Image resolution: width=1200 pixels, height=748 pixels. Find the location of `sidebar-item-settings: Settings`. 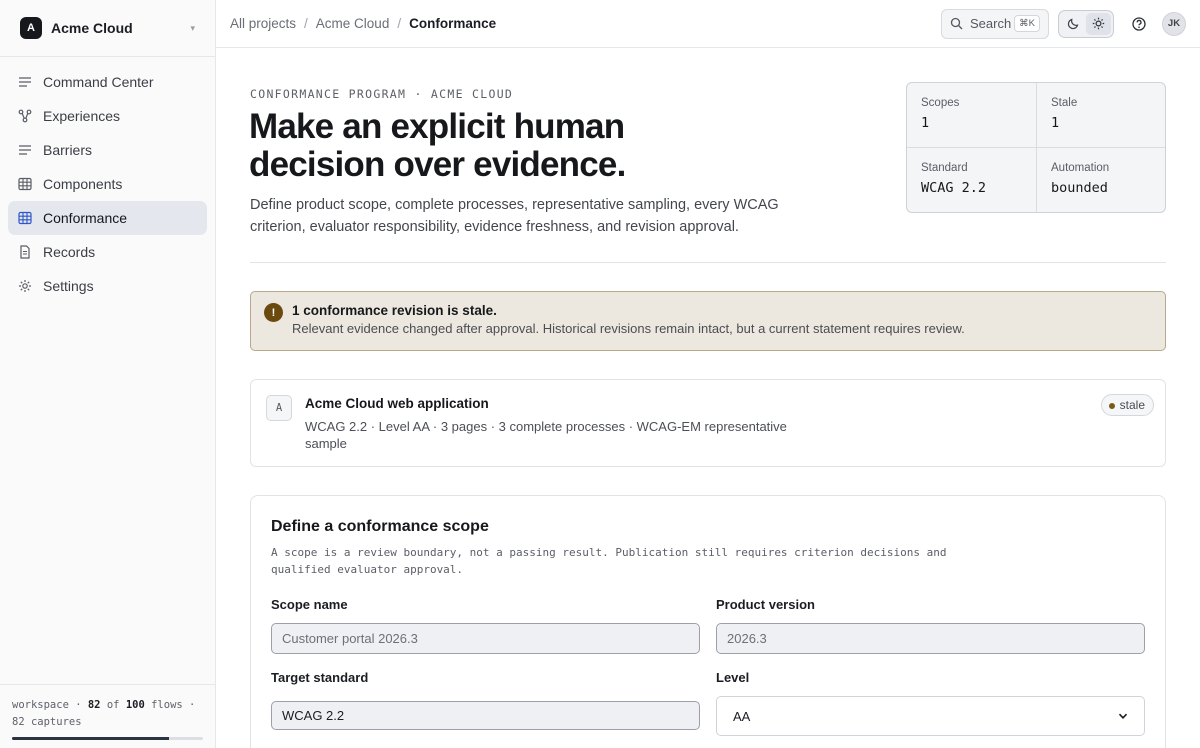

sidebar-item-settings: Settings is located at coordinates (107, 286).